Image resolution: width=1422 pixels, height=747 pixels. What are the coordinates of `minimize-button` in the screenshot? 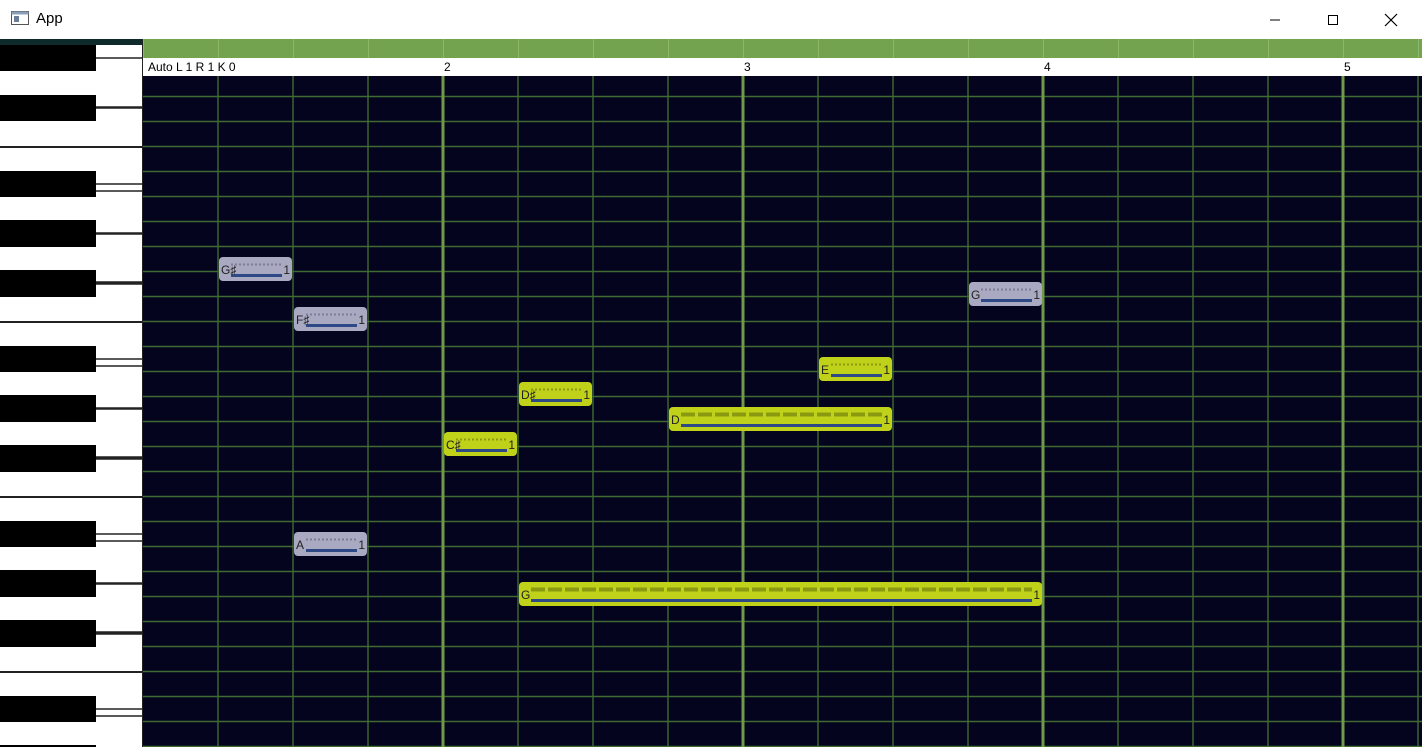 It's located at (1275, 19).